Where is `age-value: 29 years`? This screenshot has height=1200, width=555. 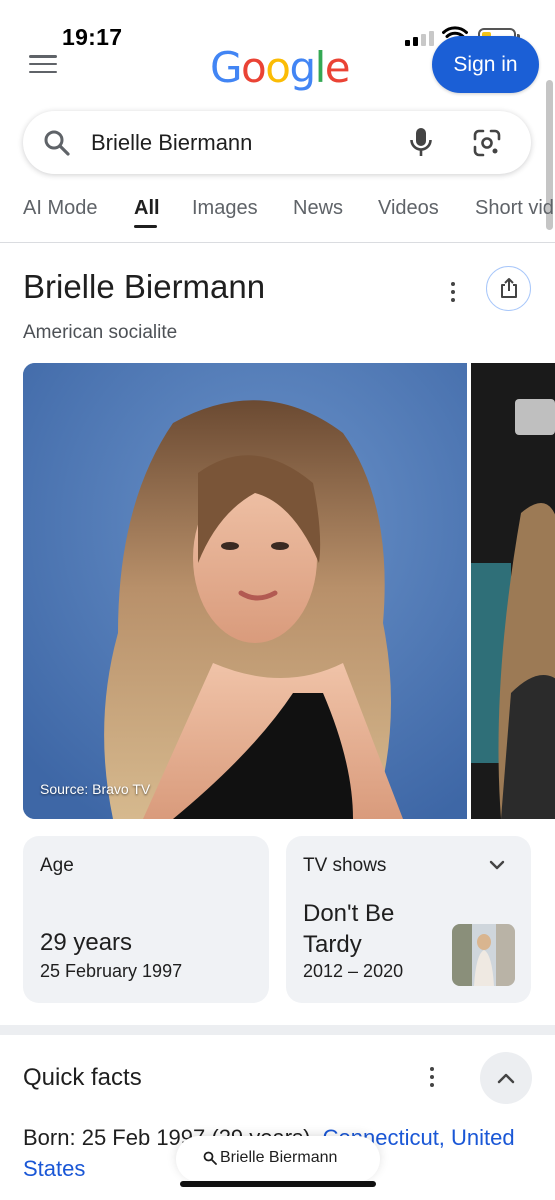
age-value: 29 years is located at coordinates (86, 942).